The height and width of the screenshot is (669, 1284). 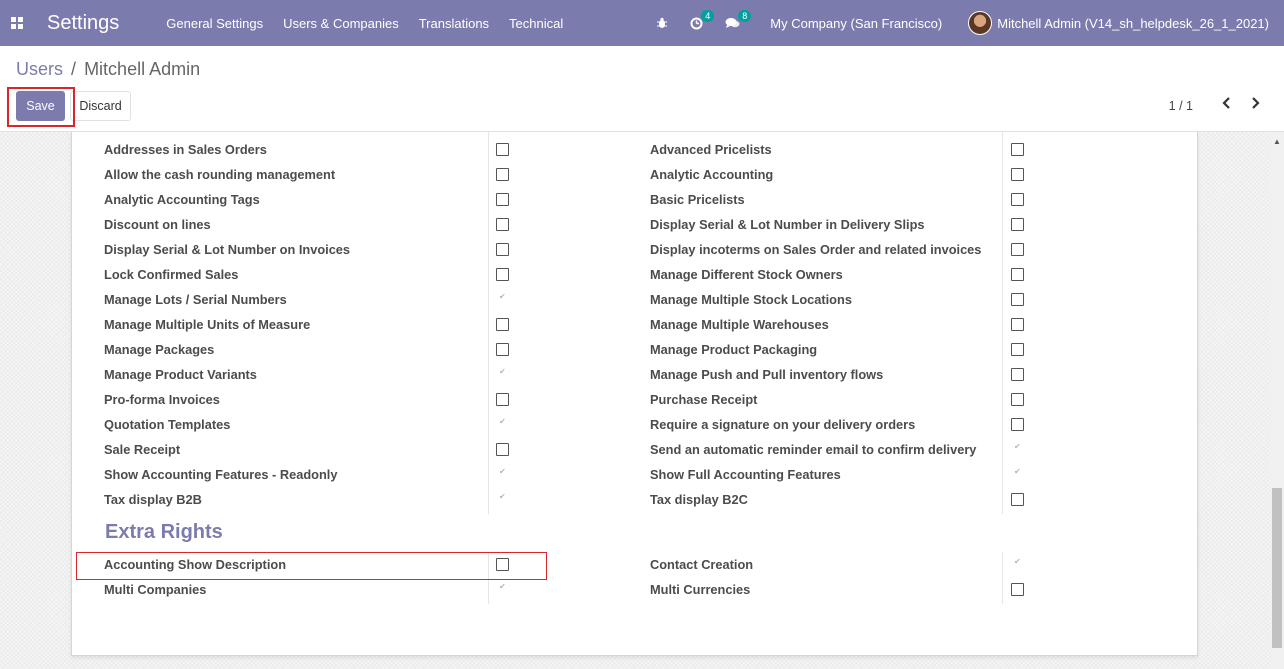 I want to click on checkbox-show-accounting-features-readonly, so click(x=502, y=474).